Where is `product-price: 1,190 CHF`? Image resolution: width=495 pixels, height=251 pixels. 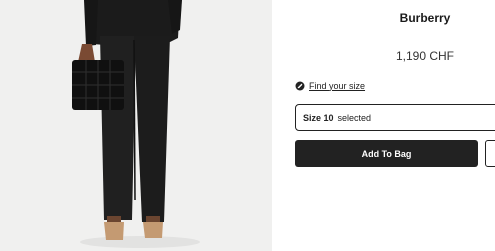
product-price: 1,190 CHF is located at coordinates (425, 56).